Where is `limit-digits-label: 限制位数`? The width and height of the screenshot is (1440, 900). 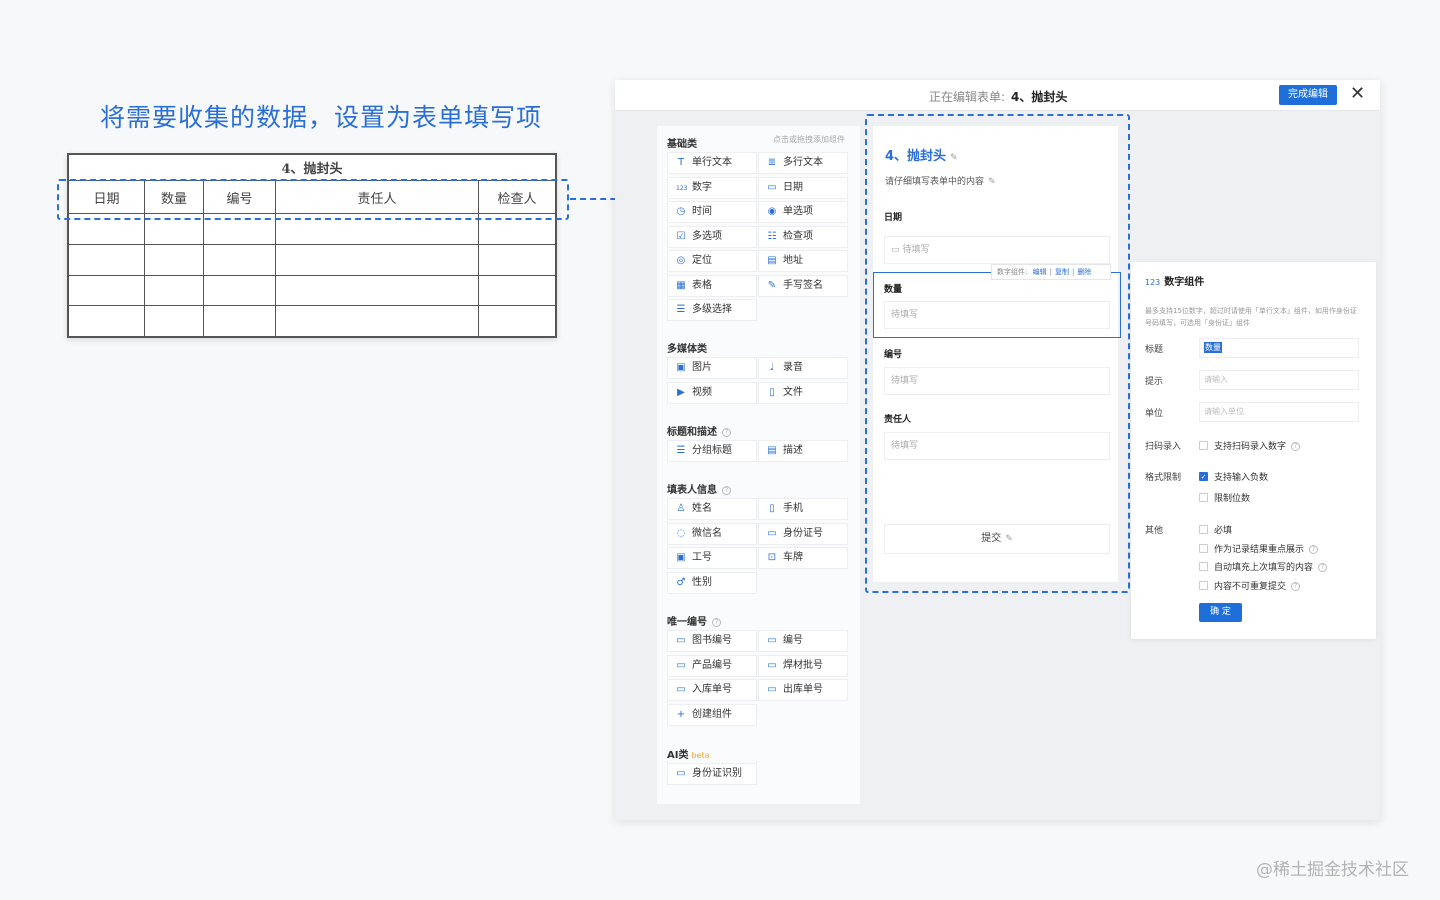 limit-digits-label: 限制位数 is located at coordinates (1232, 499).